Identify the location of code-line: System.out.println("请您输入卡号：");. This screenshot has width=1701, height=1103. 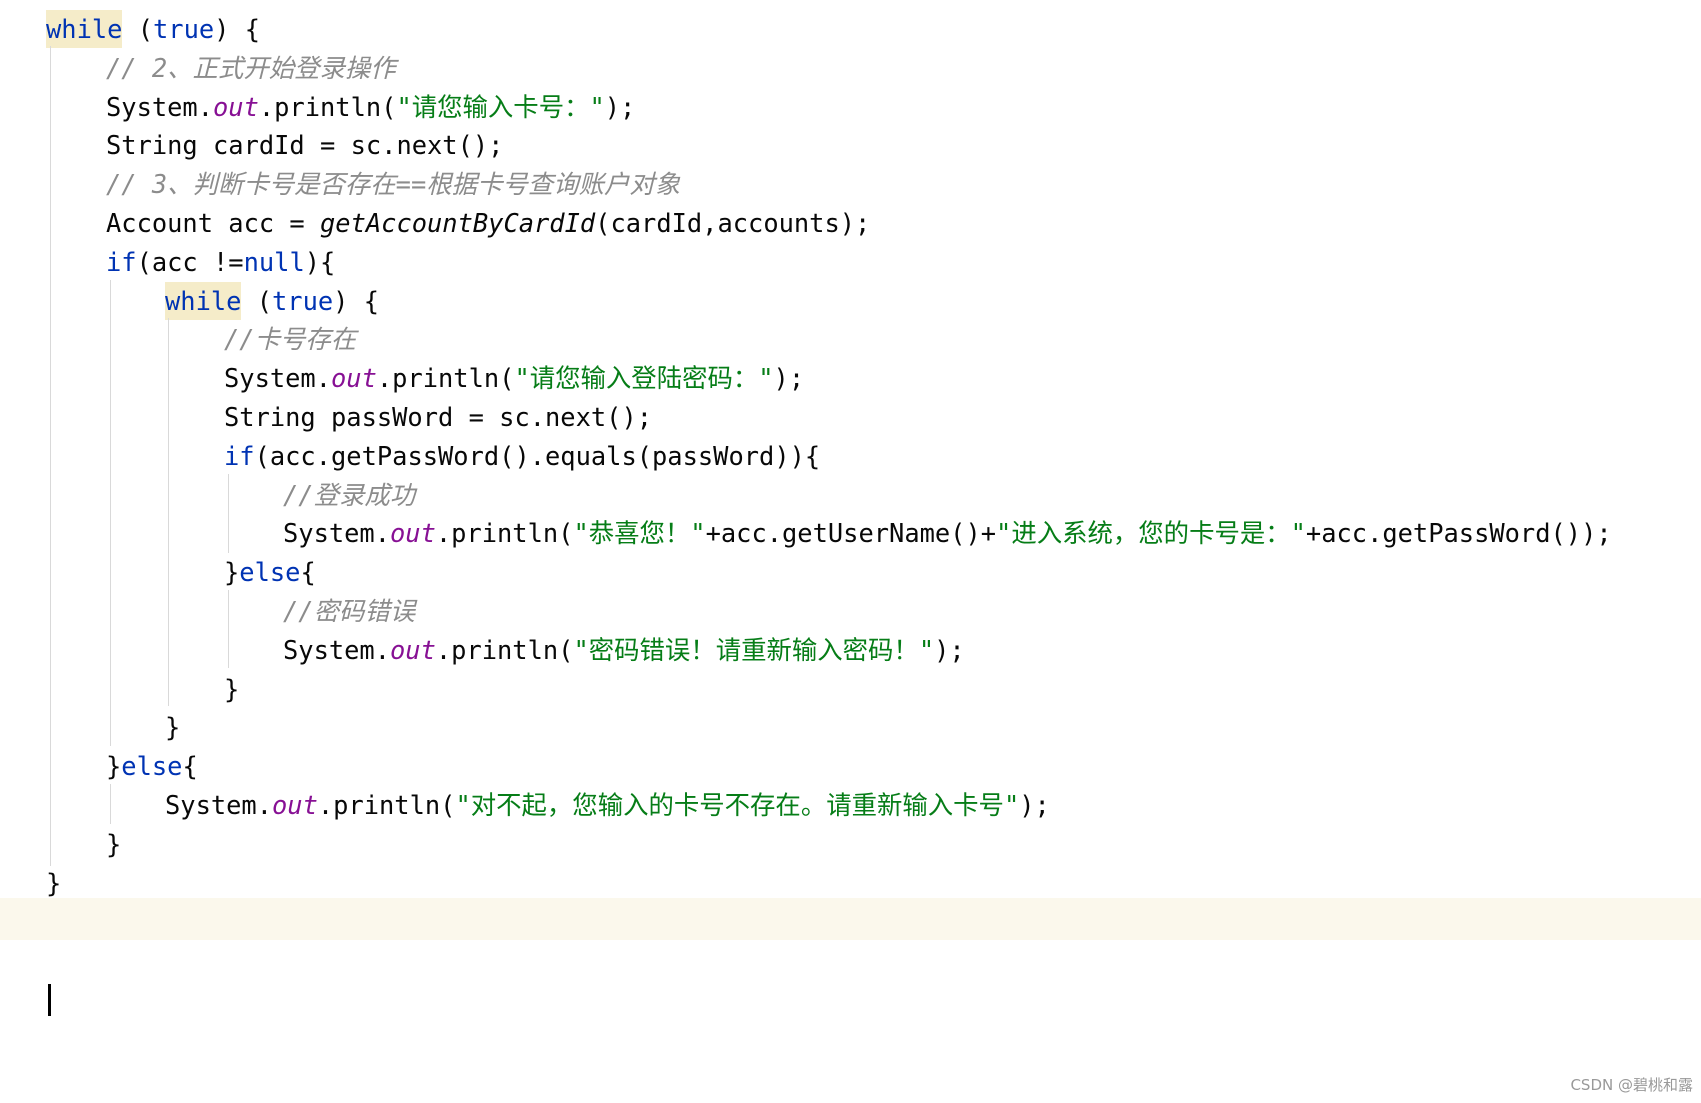
(370, 107).